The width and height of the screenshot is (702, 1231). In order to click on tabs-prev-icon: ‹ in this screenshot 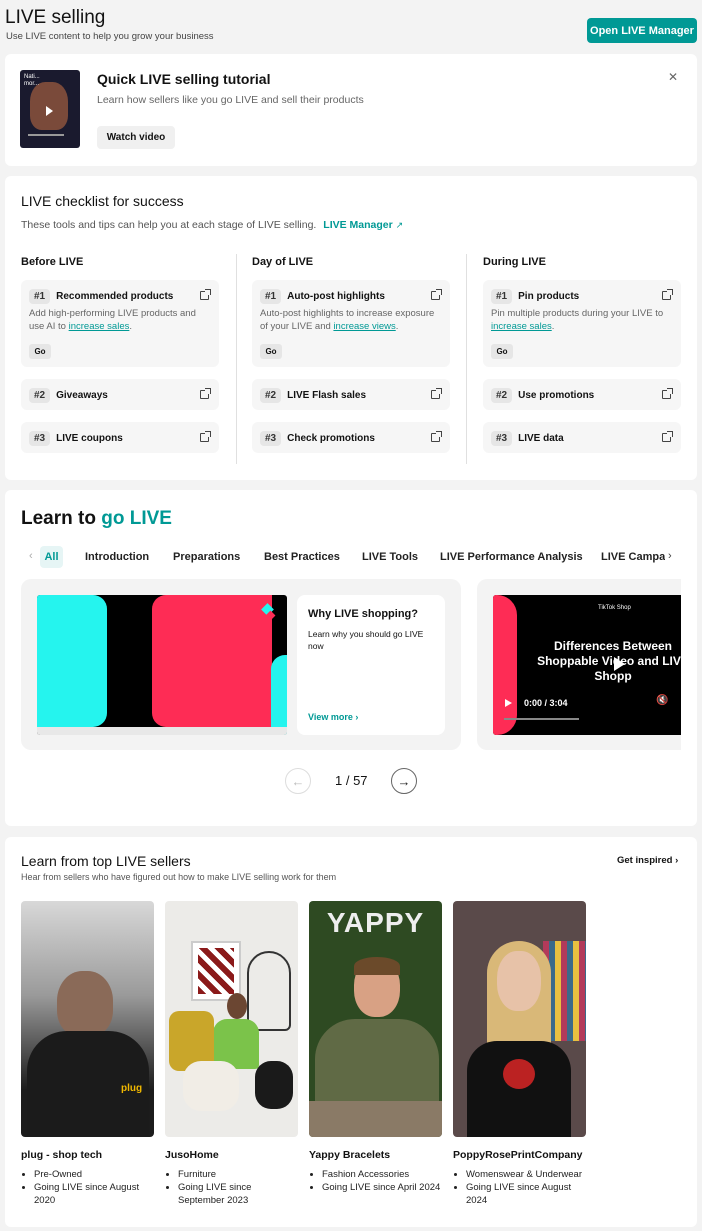, I will do `click(31, 556)`.